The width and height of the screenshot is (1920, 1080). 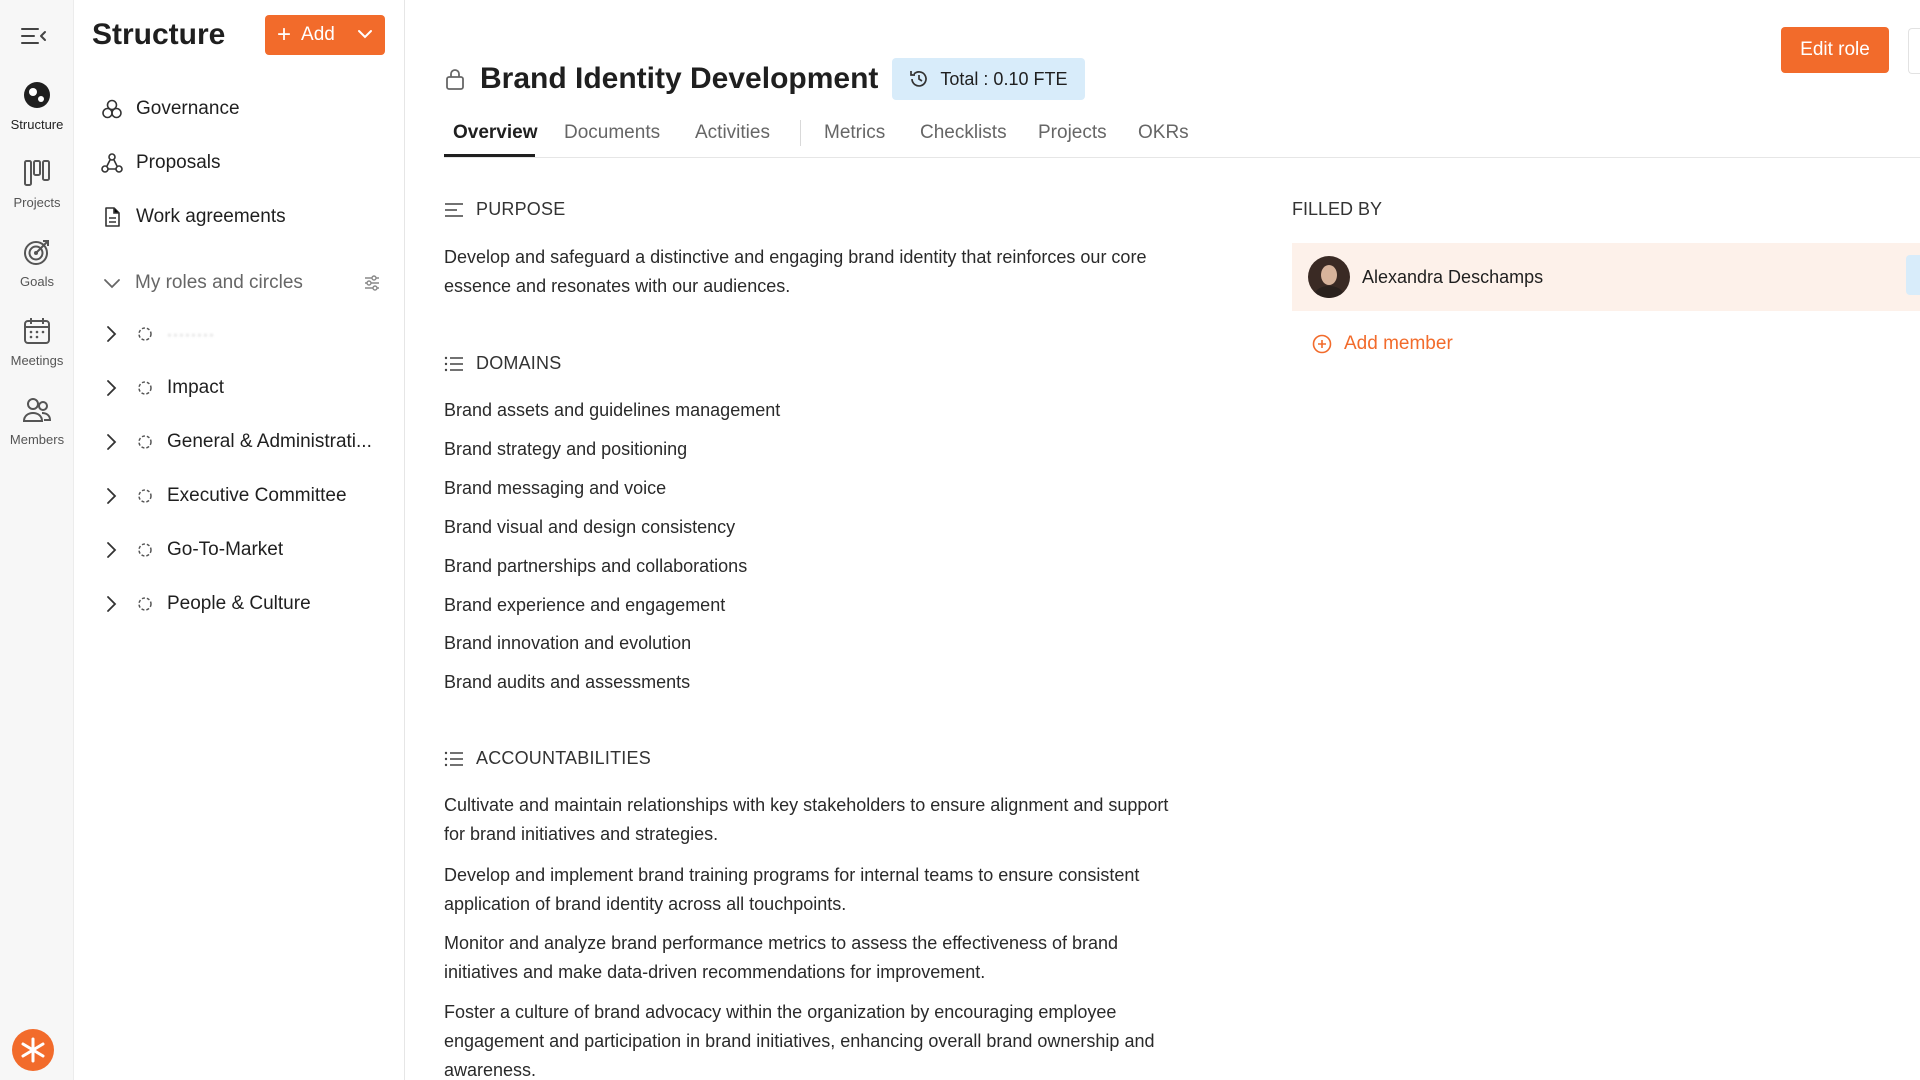 I want to click on sidebar-link-proposals: Proposals, so click(x=161, y=163).